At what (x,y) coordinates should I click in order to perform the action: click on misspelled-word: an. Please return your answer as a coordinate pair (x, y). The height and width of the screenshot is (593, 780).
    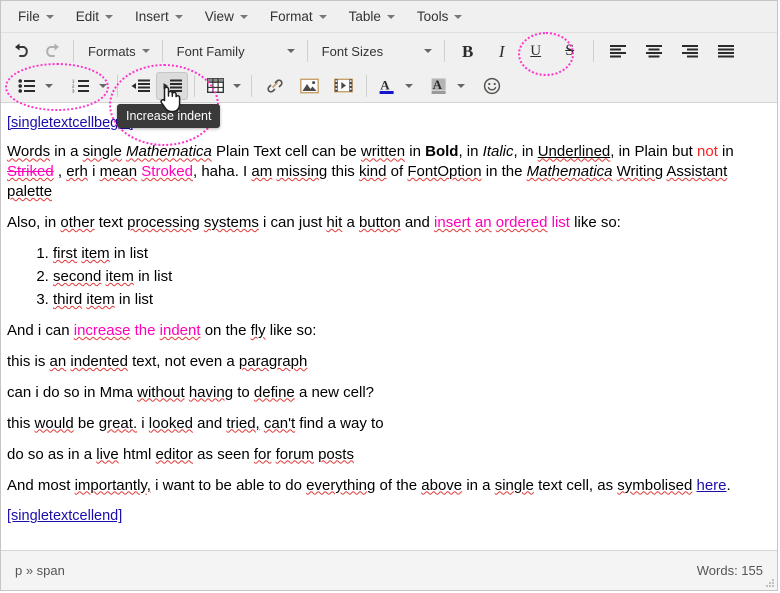
    Looking at the image, I should click on (58, 361).